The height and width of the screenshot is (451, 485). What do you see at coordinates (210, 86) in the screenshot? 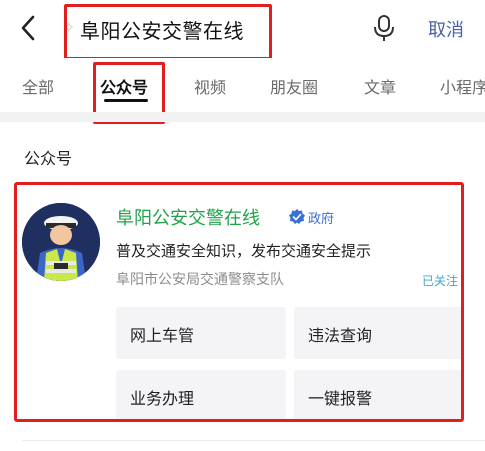
I see `tab-videos: 视频` at bounding box center [210, 86].